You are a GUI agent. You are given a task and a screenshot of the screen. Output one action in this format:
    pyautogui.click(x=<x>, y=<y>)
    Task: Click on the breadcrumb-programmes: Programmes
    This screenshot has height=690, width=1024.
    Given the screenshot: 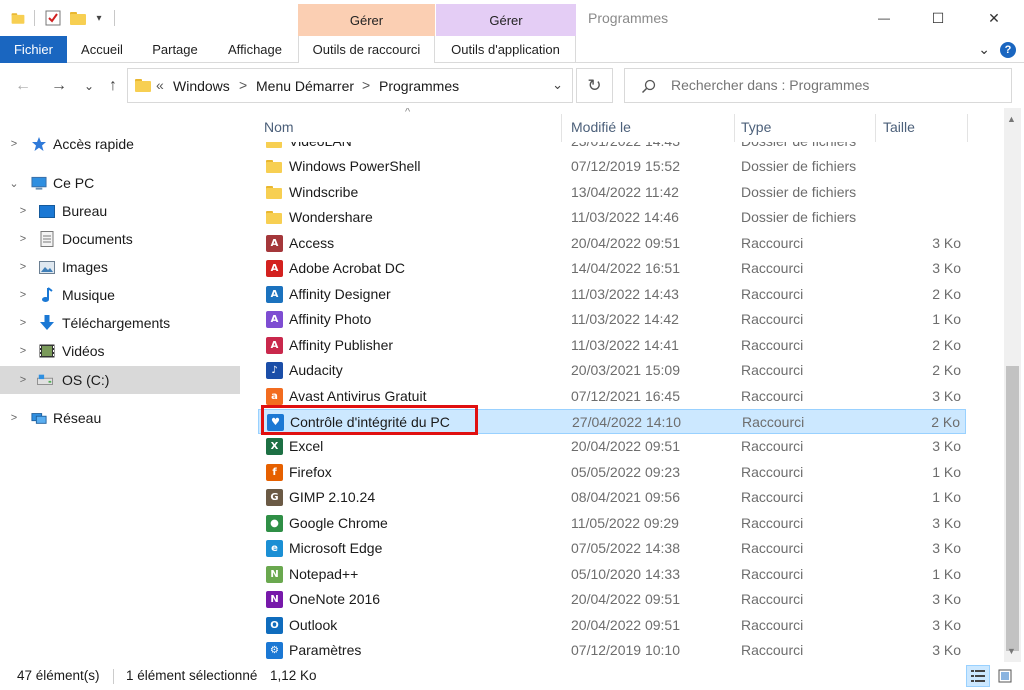 What is the action you would take?
    pyautogui.click(x=419, y=86)
    